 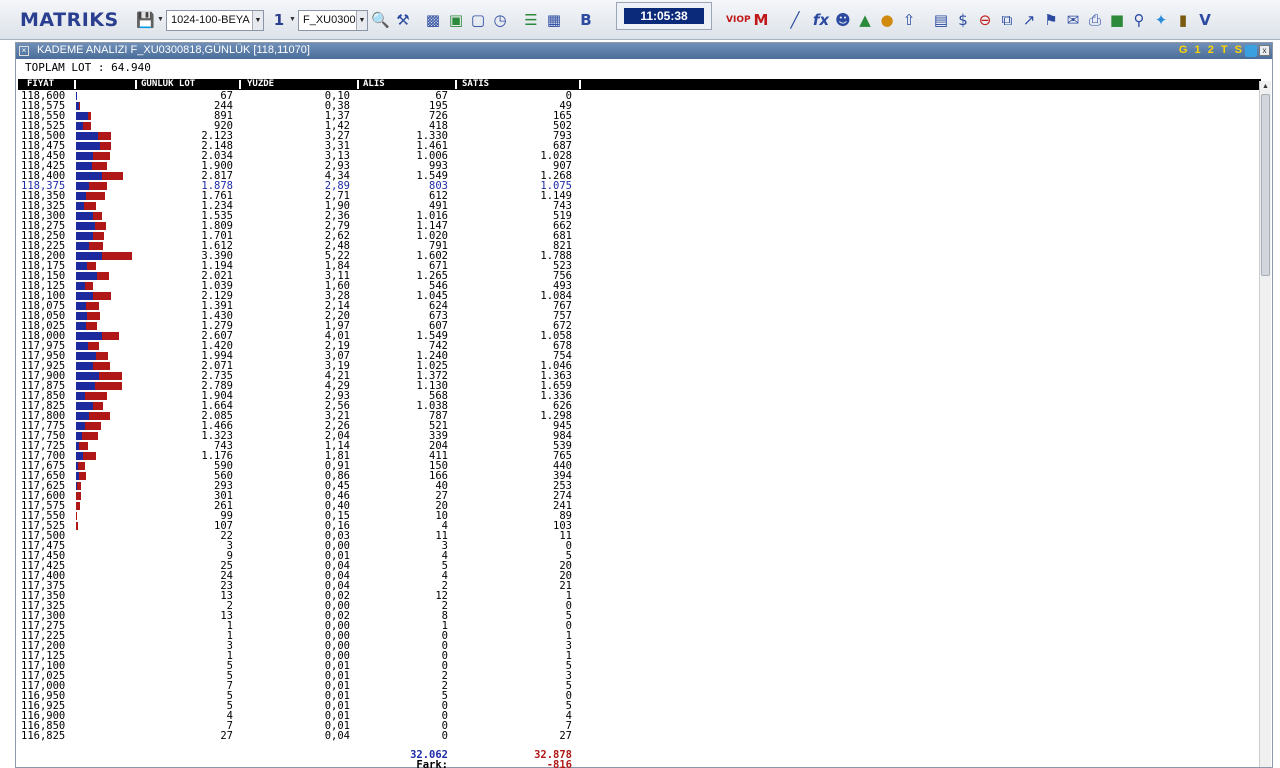 I want to click on window-number: 1, so click(x=279, y=20).